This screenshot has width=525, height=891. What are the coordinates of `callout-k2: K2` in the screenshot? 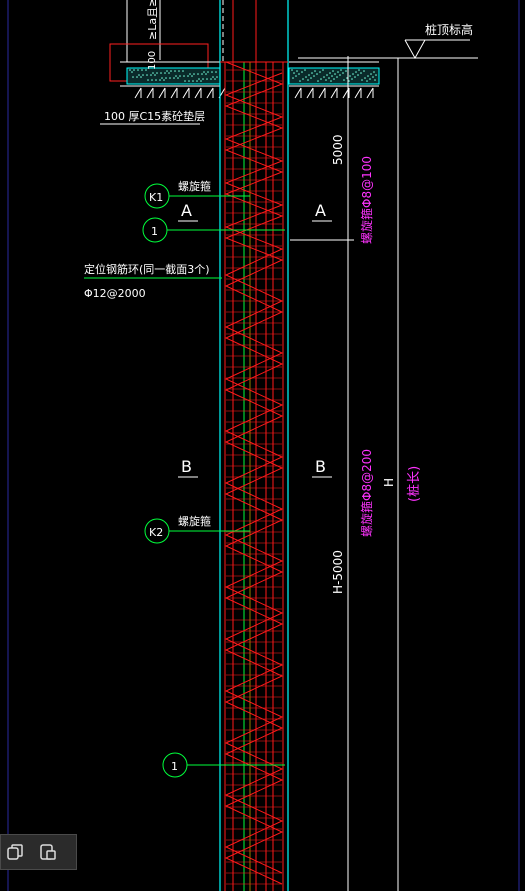 It's located at (156, 532).